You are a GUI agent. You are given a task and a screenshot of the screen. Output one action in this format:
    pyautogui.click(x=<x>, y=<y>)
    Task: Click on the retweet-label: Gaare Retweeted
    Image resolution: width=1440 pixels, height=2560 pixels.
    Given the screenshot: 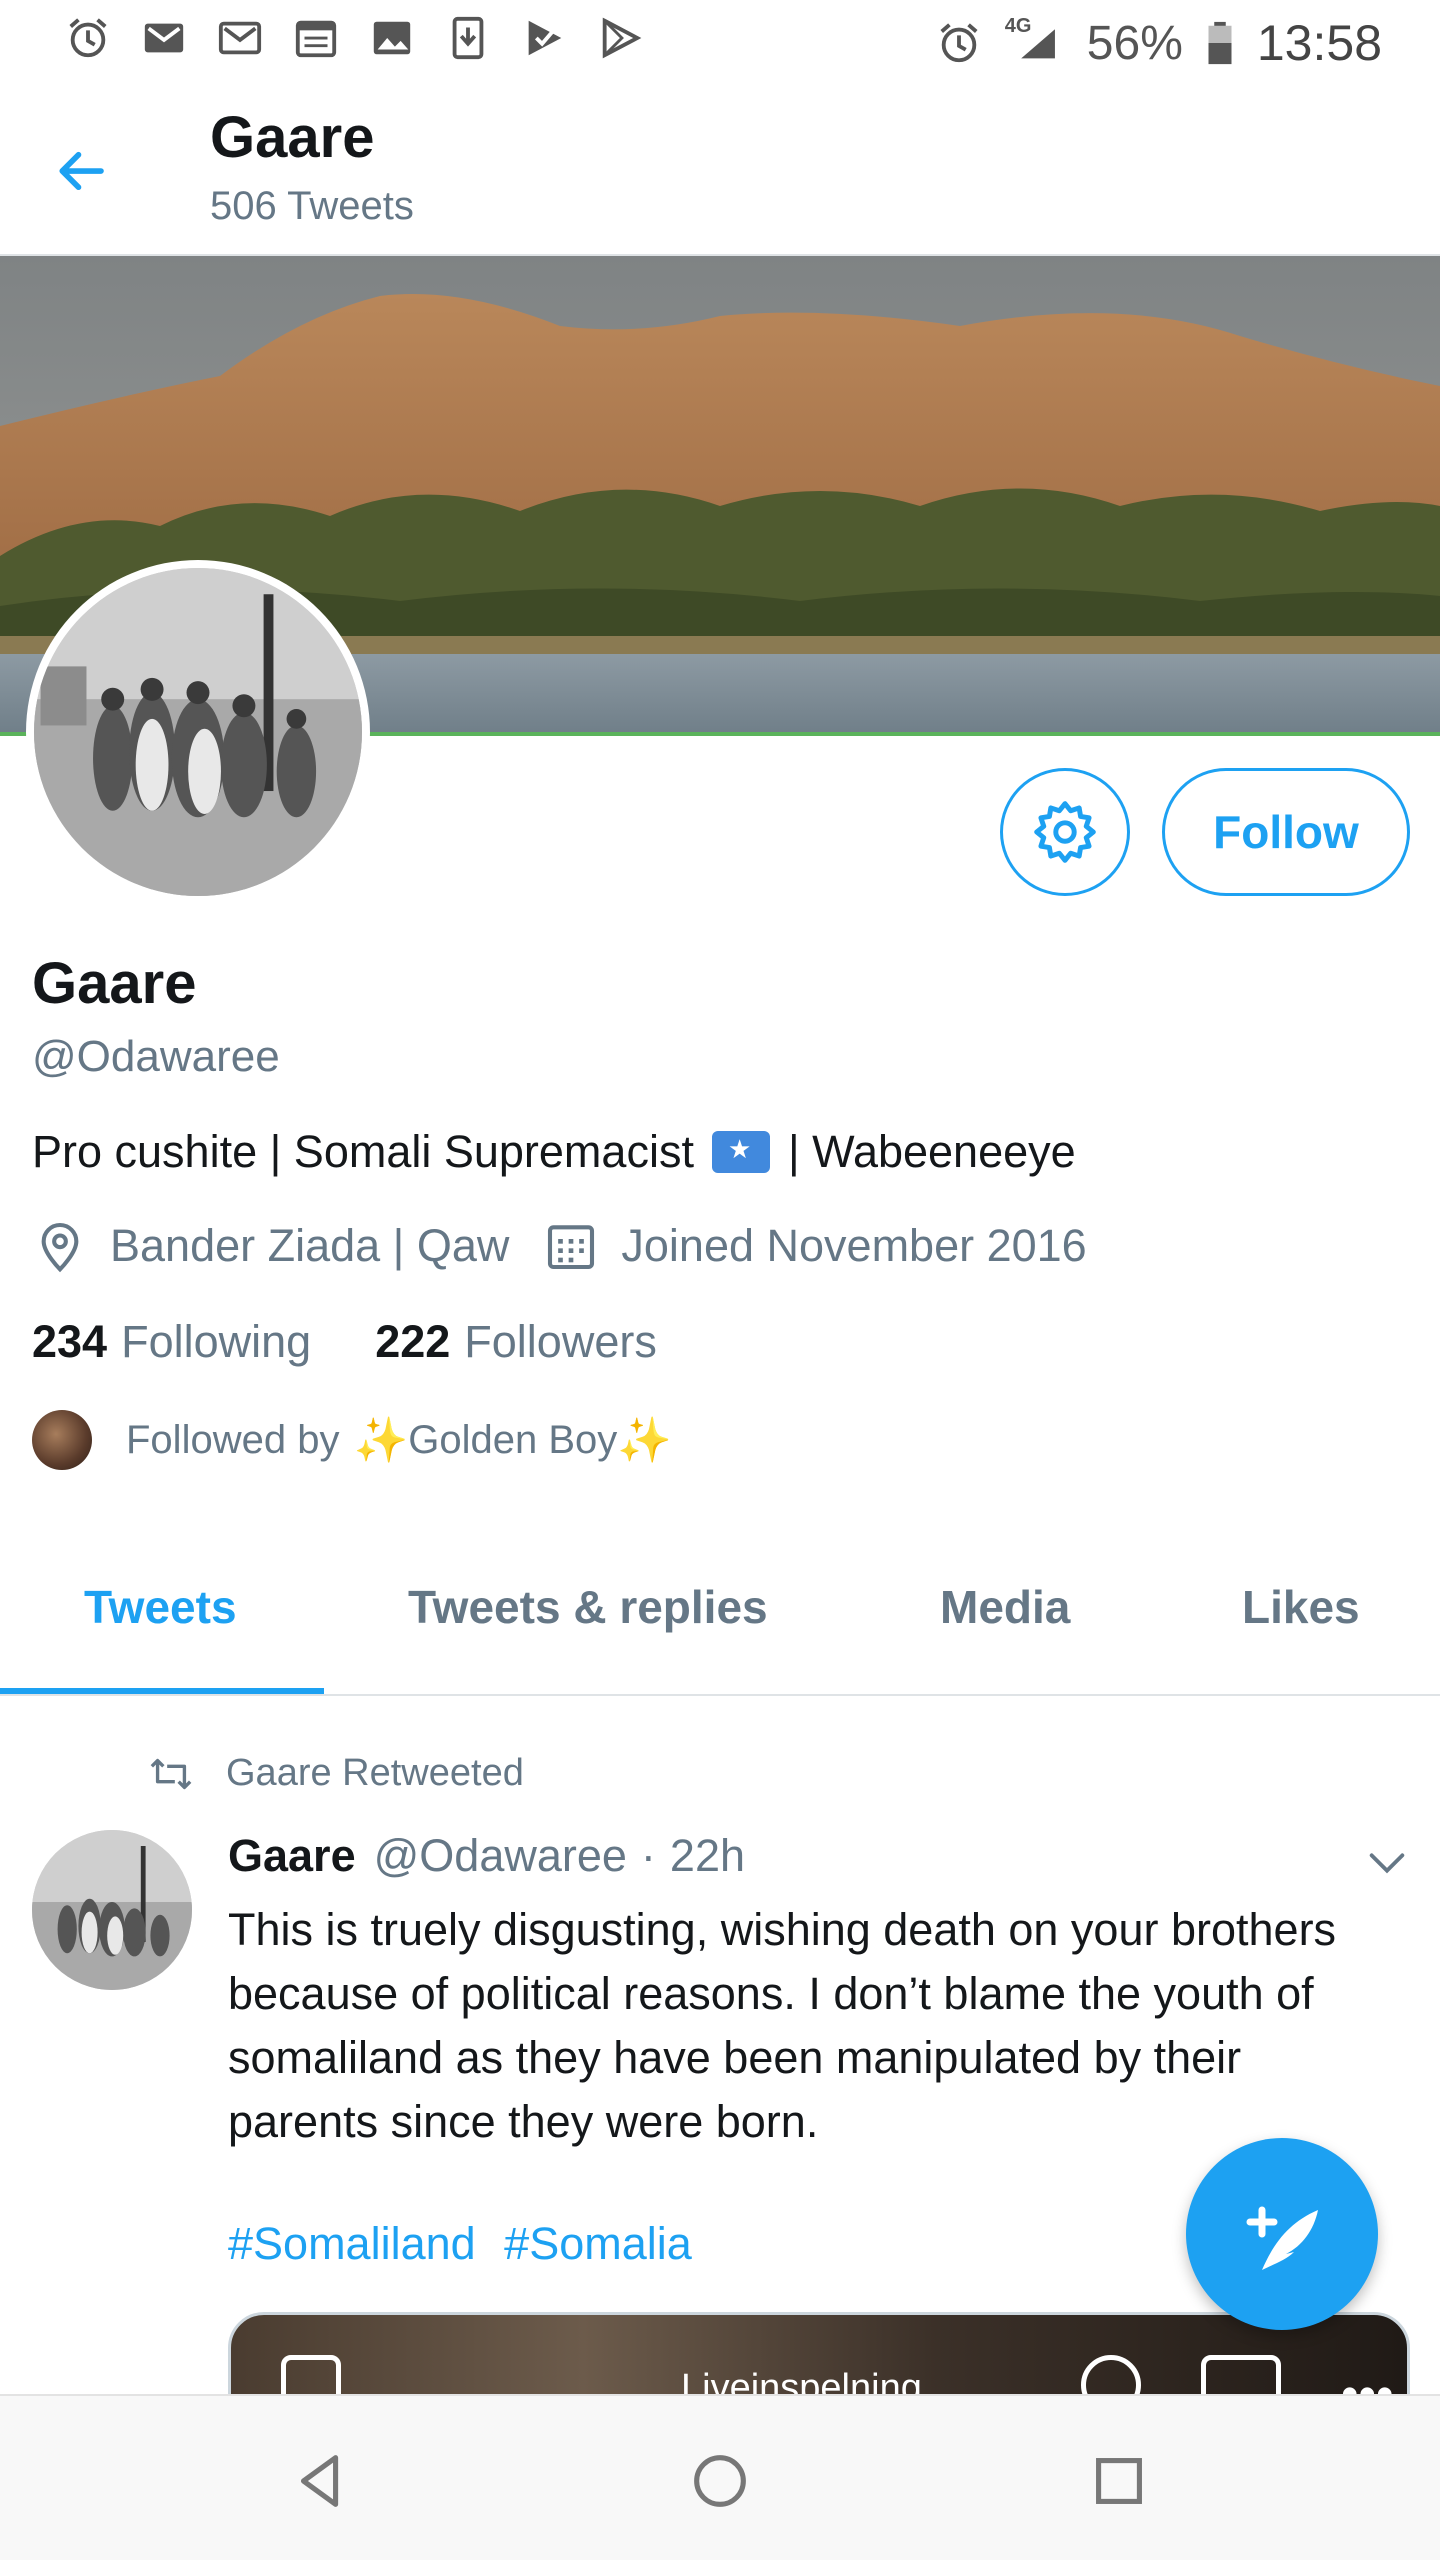 What is the action you would take?
    pyautogui.click(x=375, y=1773)
    